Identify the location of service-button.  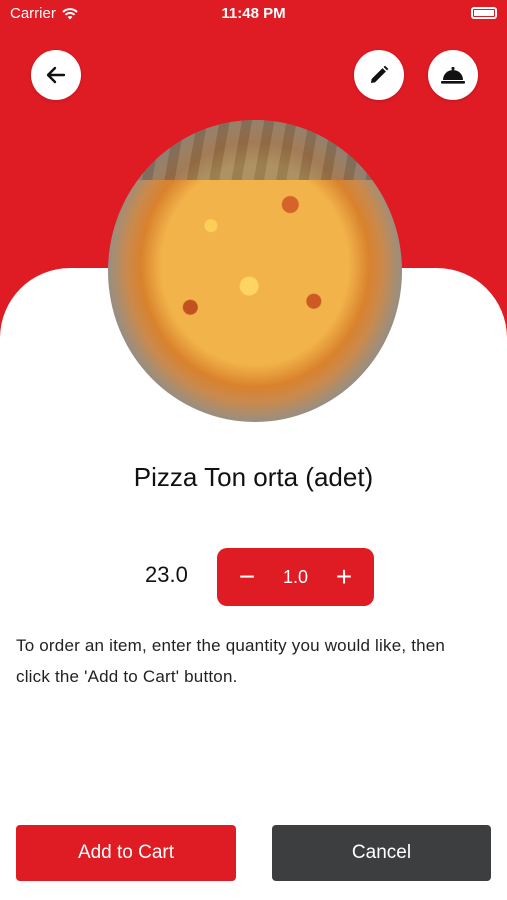
(453, 75).